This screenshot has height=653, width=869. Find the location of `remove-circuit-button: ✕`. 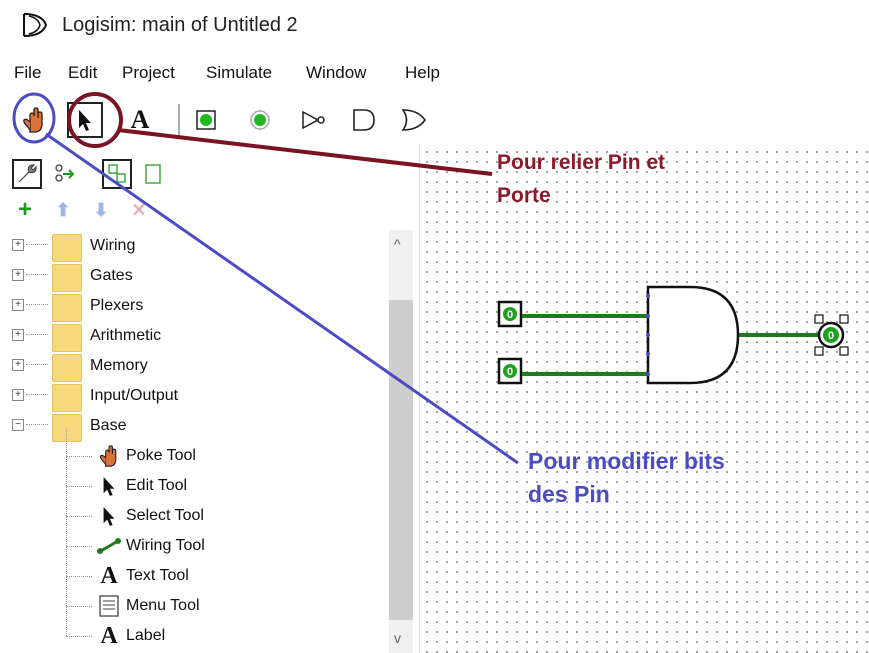

remove-circuit-button: ✕ is located at coordinates (139, 210).